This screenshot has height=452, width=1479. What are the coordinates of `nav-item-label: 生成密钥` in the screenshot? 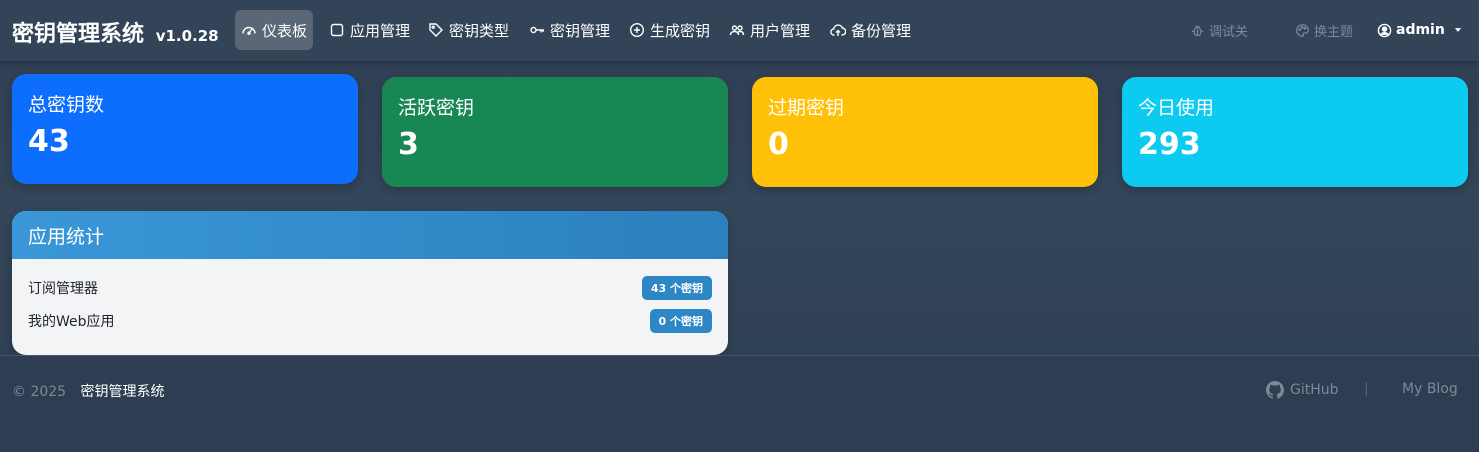 It's located at (680, 30).